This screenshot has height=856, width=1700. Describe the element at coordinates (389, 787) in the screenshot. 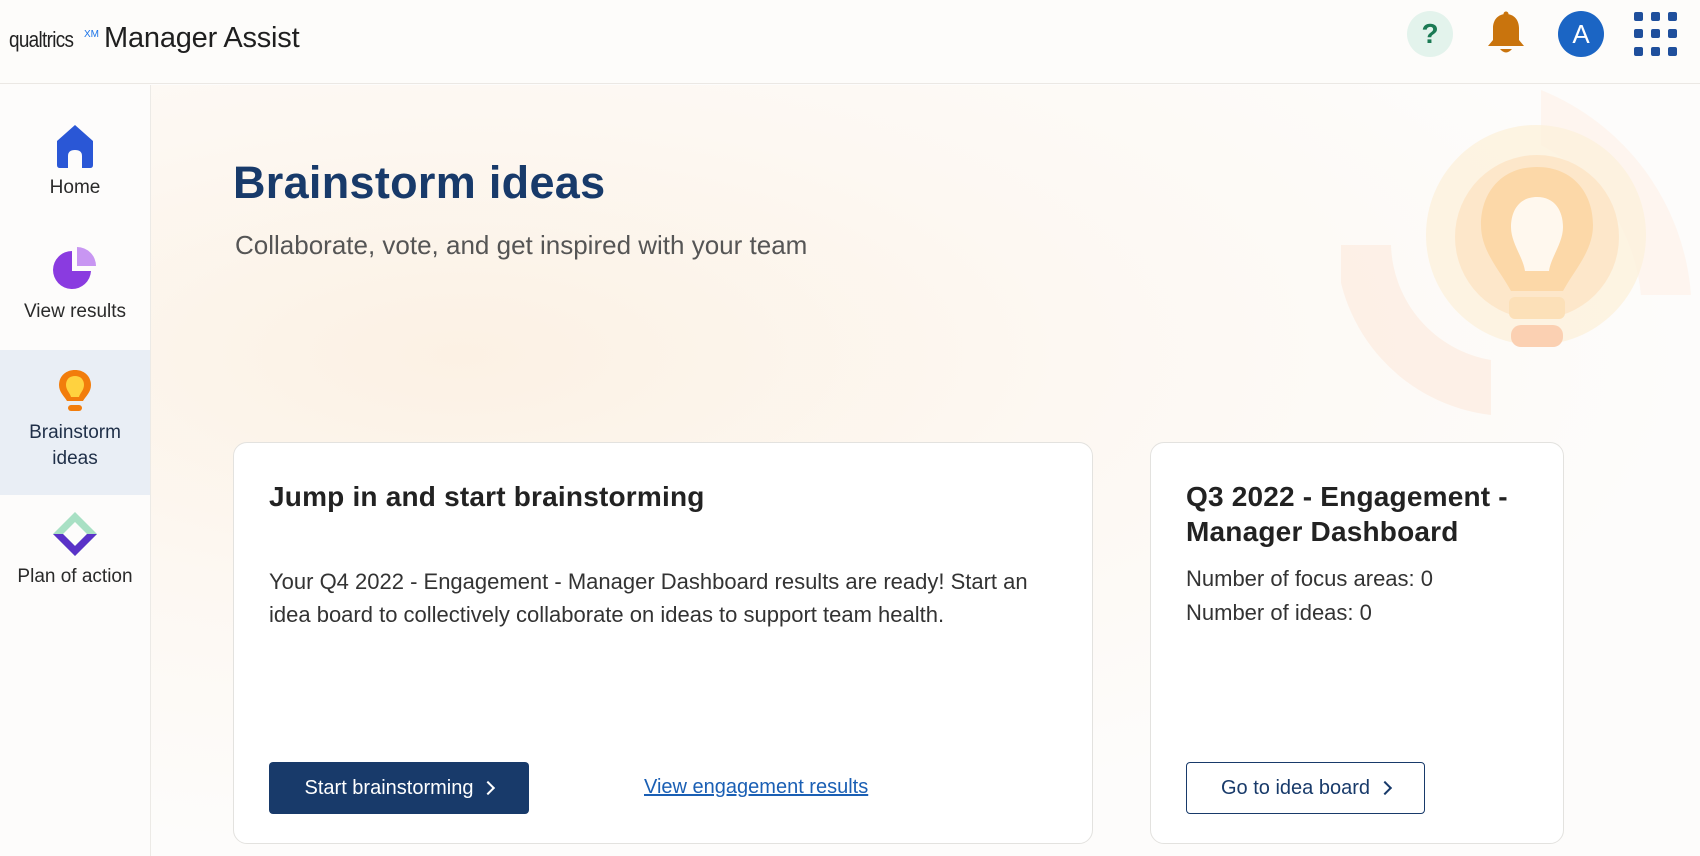

I see `button-label: Start brainstorming` at that location.